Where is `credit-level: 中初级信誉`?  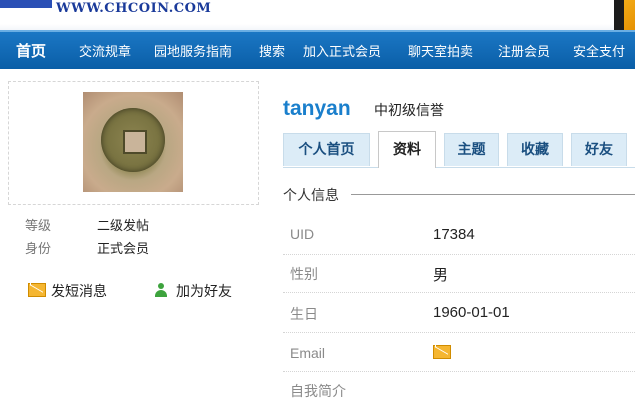 credit-level: 中初级信誉 is located at coordinates (409, 111).